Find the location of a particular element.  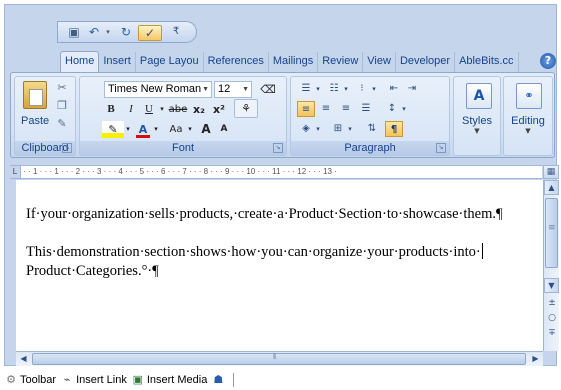

insert-link-button: ⌁ Insert Link is located at coordinates (93, 380).